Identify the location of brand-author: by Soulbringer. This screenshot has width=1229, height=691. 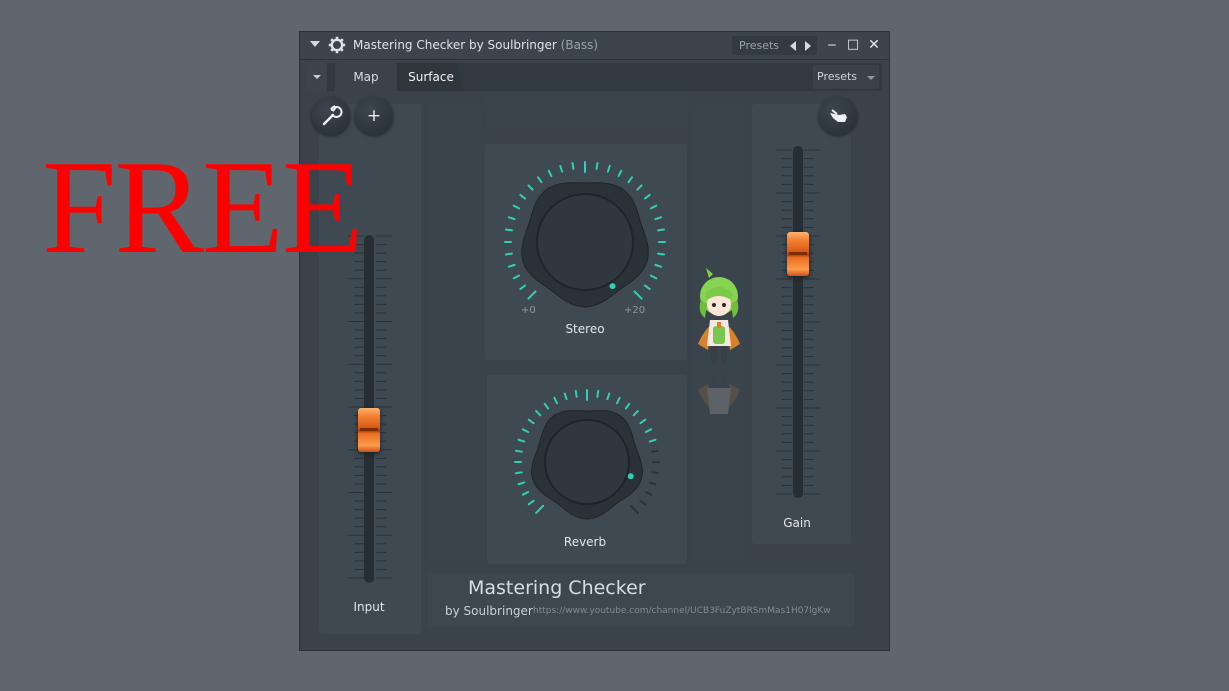
(489, 611).